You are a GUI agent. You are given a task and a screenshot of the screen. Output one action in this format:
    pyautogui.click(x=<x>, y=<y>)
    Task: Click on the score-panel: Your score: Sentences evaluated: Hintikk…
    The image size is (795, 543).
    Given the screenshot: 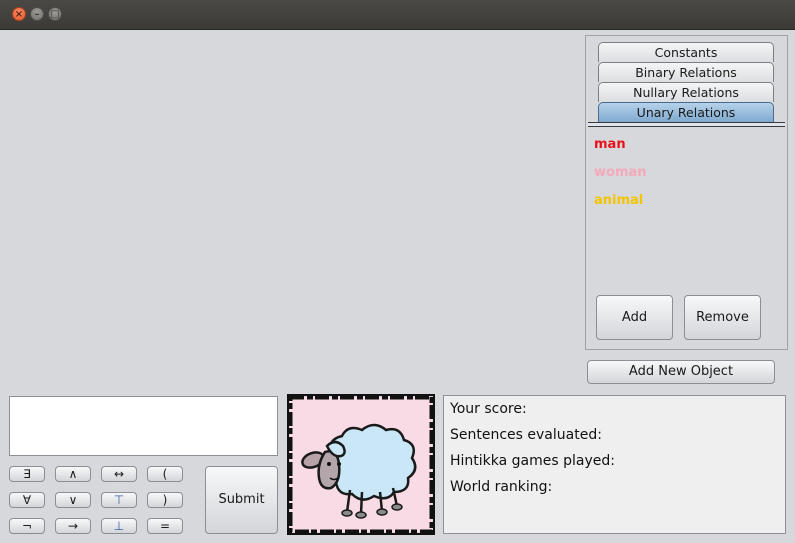 What is the action you would take?
    pyautogui.click(x=614, y=464)
    